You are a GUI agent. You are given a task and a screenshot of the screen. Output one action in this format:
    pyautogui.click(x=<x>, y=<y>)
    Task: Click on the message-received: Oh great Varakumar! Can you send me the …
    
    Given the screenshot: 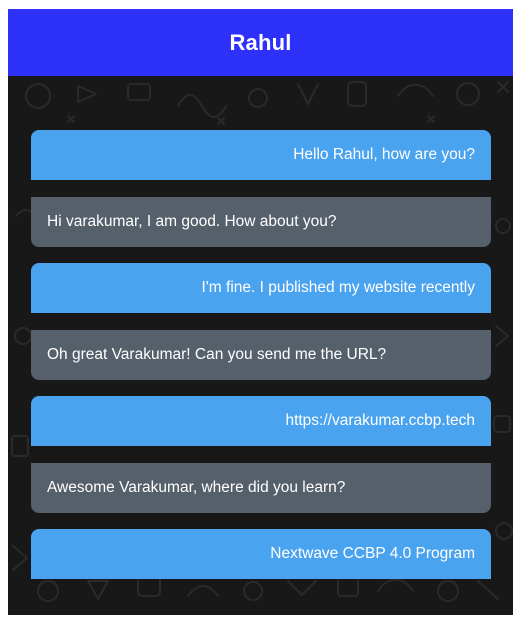 What is the action you would take?
    pyautogui.click(x=261, y=354)
    